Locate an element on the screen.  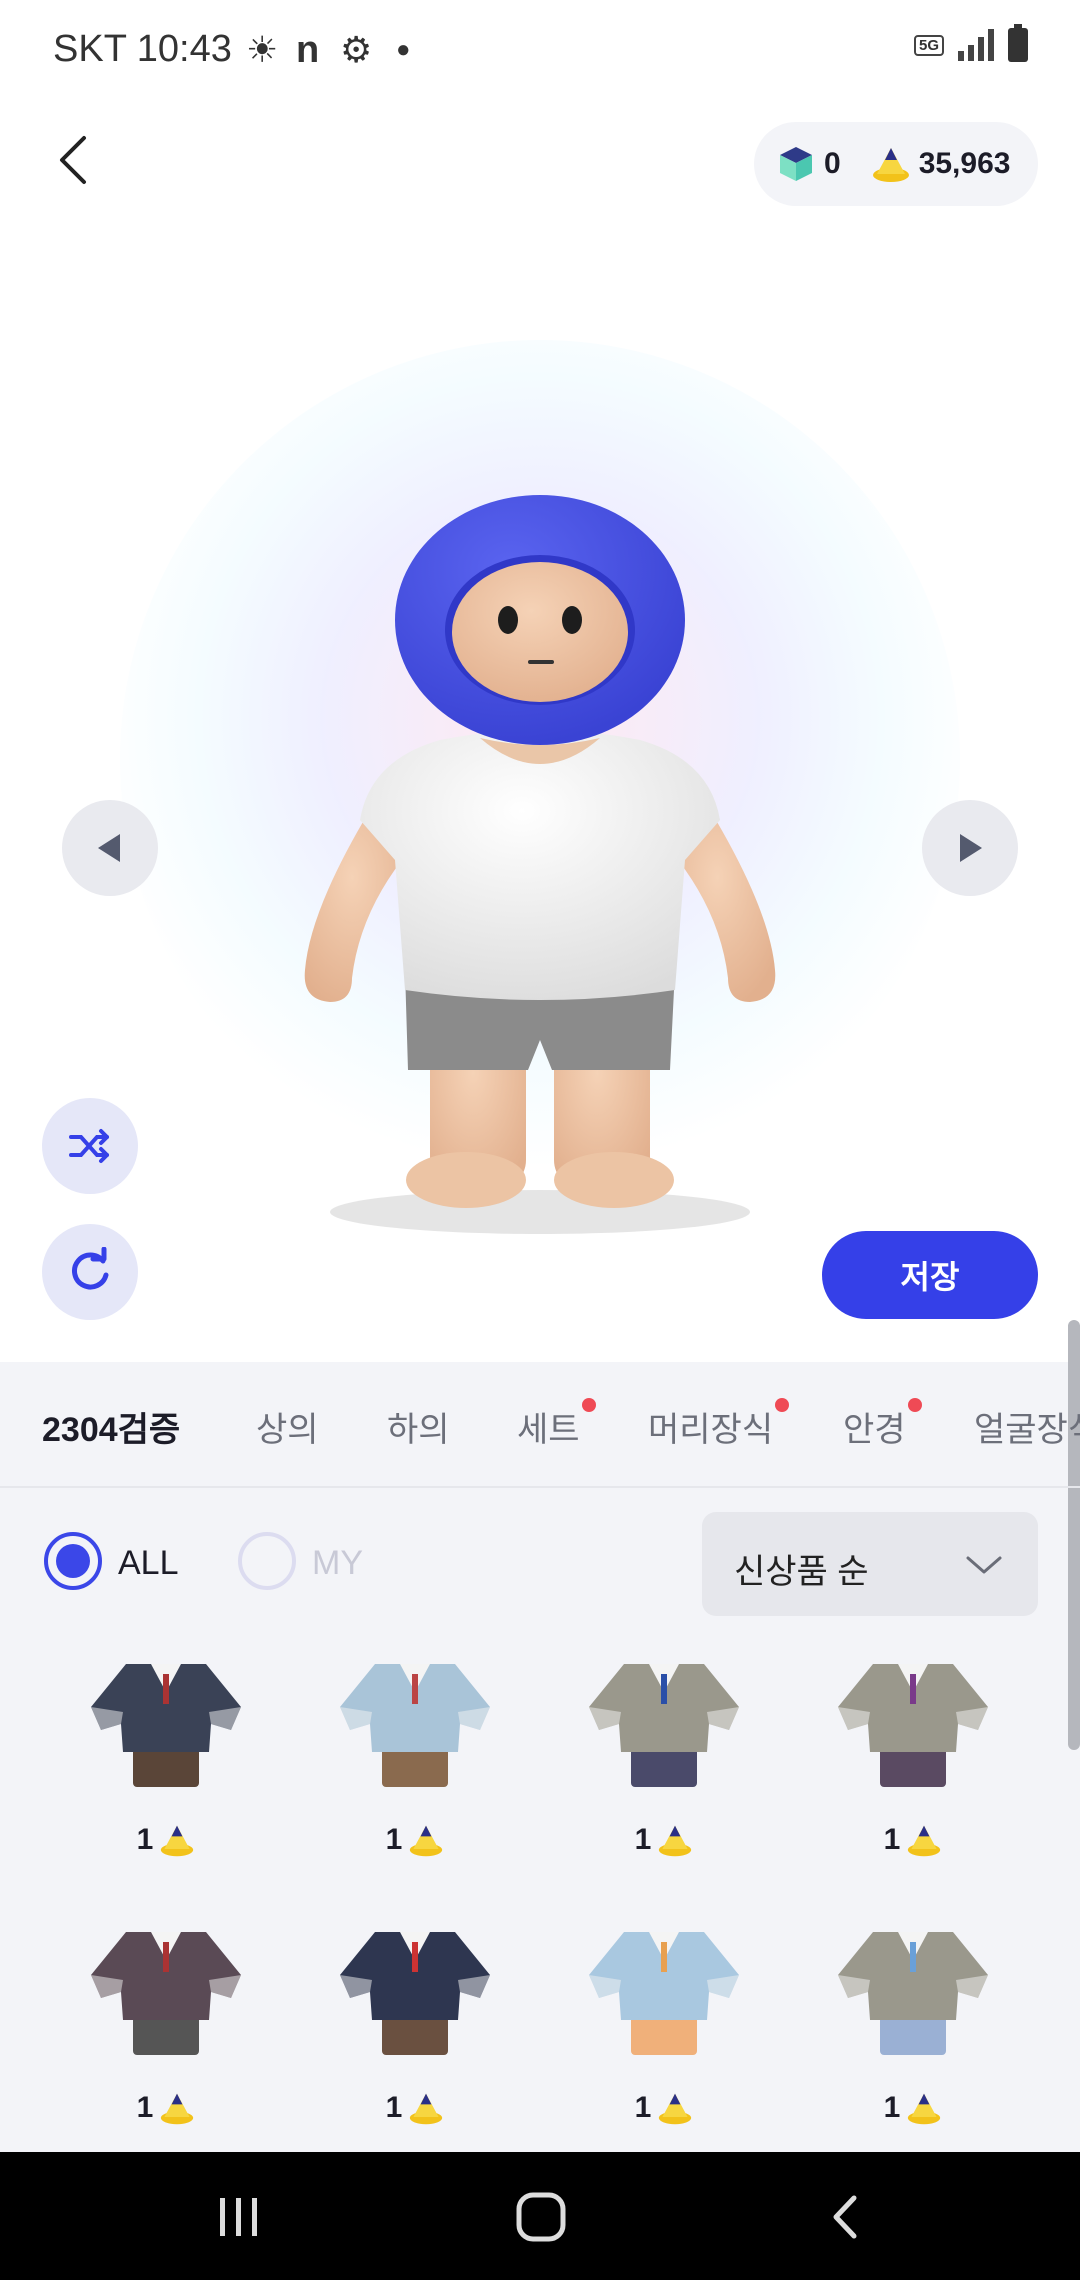
settings-icon: ⚙ is located at coordinates (356, 49).